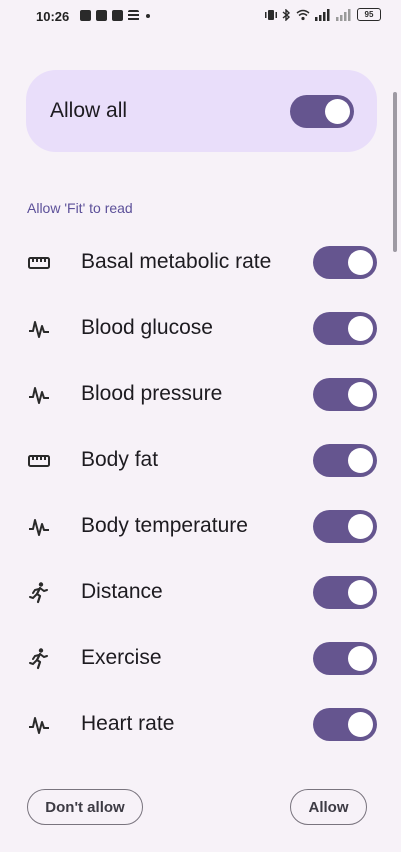  Describe the element at coordinates (395, 172) in the screenshot. I see `scrollbar` at that location.